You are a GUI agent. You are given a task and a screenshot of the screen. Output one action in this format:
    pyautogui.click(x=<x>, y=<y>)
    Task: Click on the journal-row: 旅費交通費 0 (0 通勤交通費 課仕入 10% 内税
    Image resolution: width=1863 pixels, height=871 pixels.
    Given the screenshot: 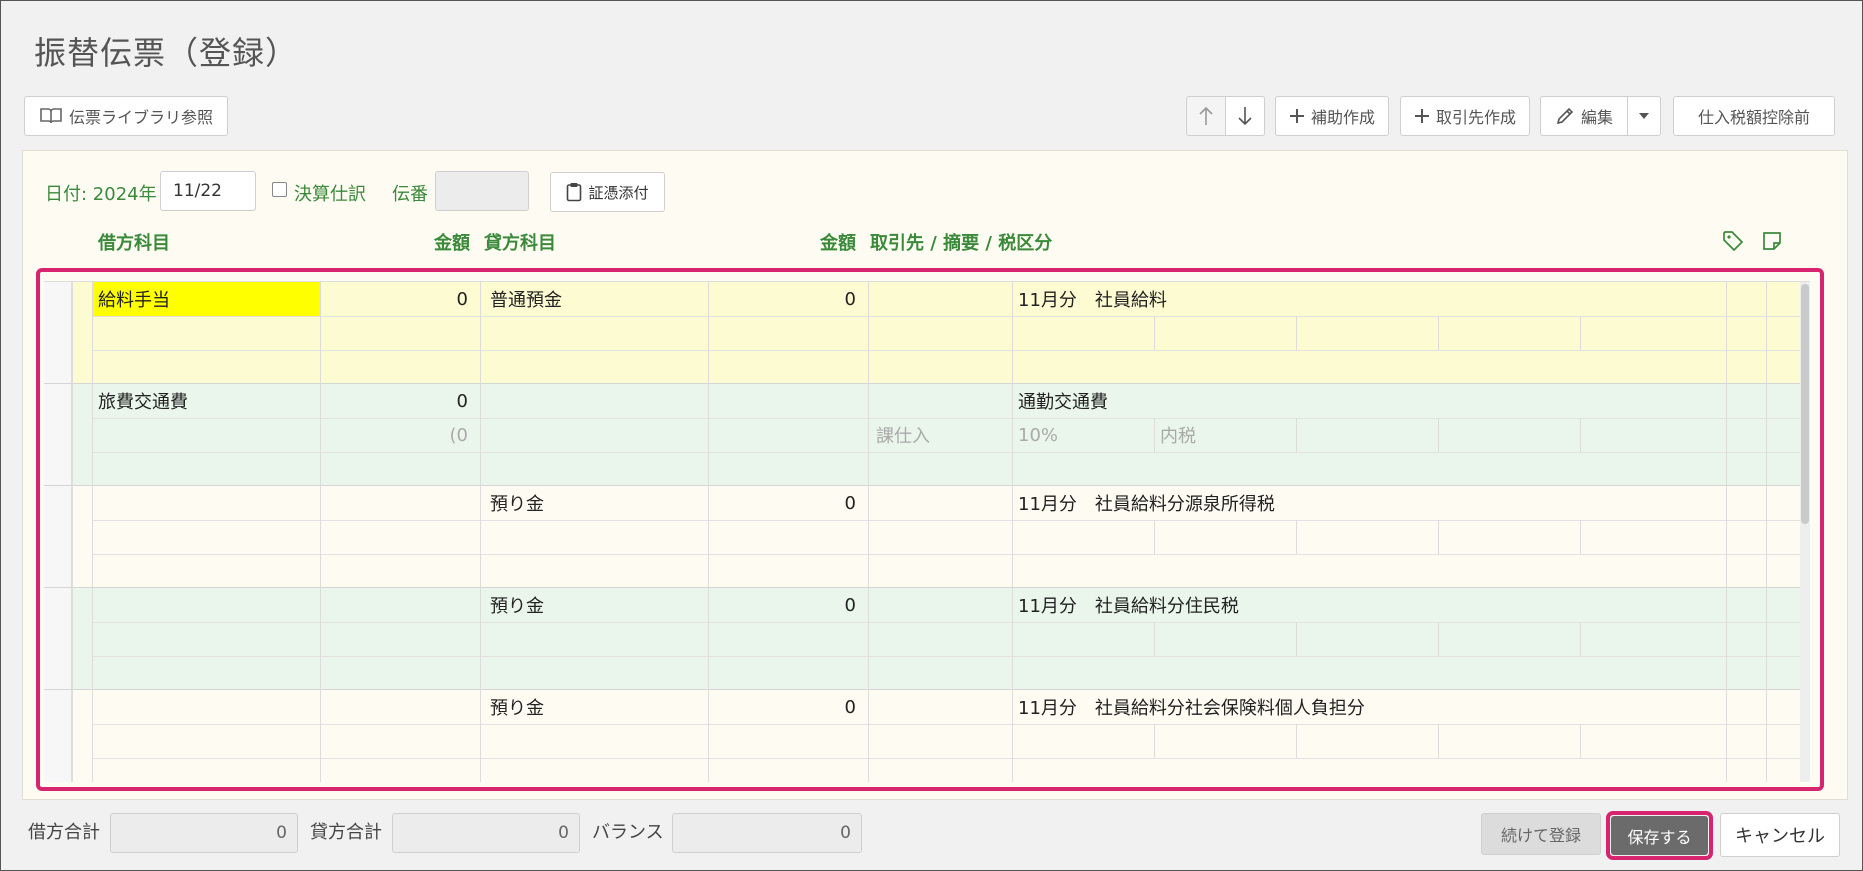 What is the action you would take?
    pyautogui.click(x=927, y=435)
    